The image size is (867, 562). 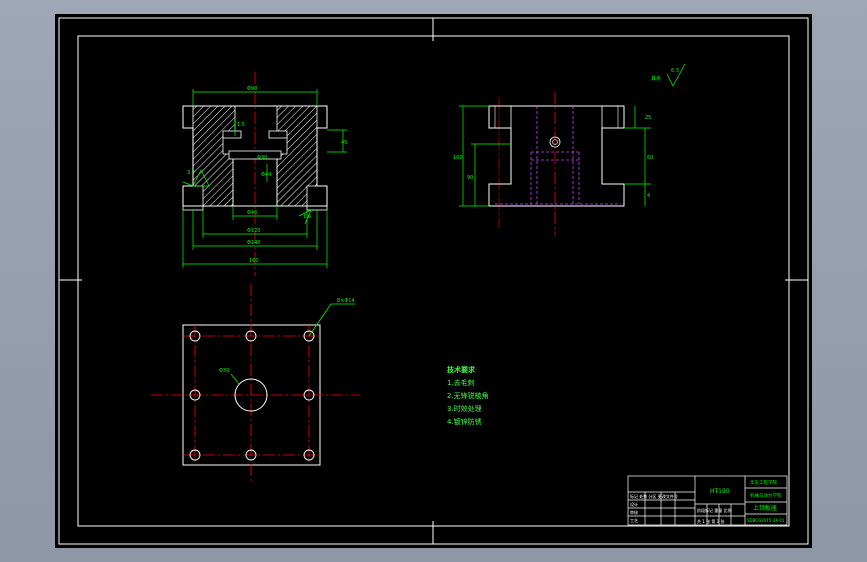 I want to click on side-slot-right, so click(x=613, y=117).